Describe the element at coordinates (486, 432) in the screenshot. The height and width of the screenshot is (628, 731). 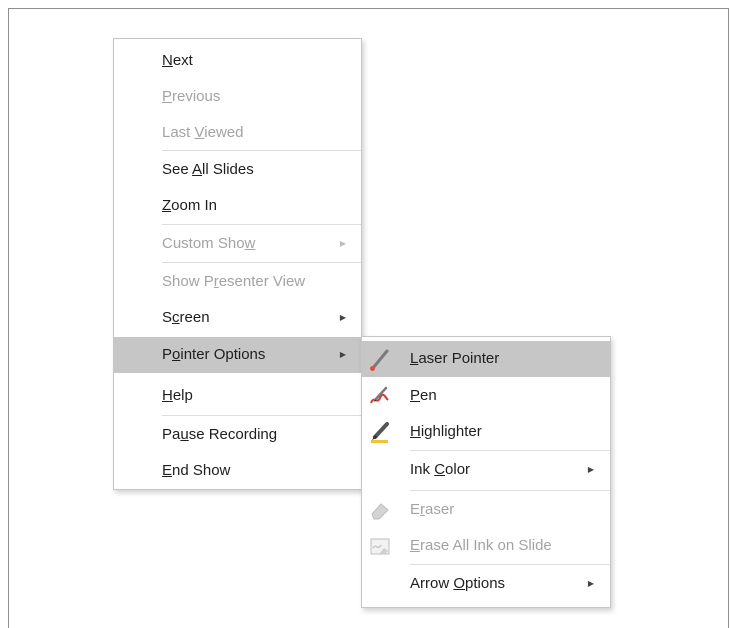
I see `menu-item-highlighter: Highlighter` at that location.